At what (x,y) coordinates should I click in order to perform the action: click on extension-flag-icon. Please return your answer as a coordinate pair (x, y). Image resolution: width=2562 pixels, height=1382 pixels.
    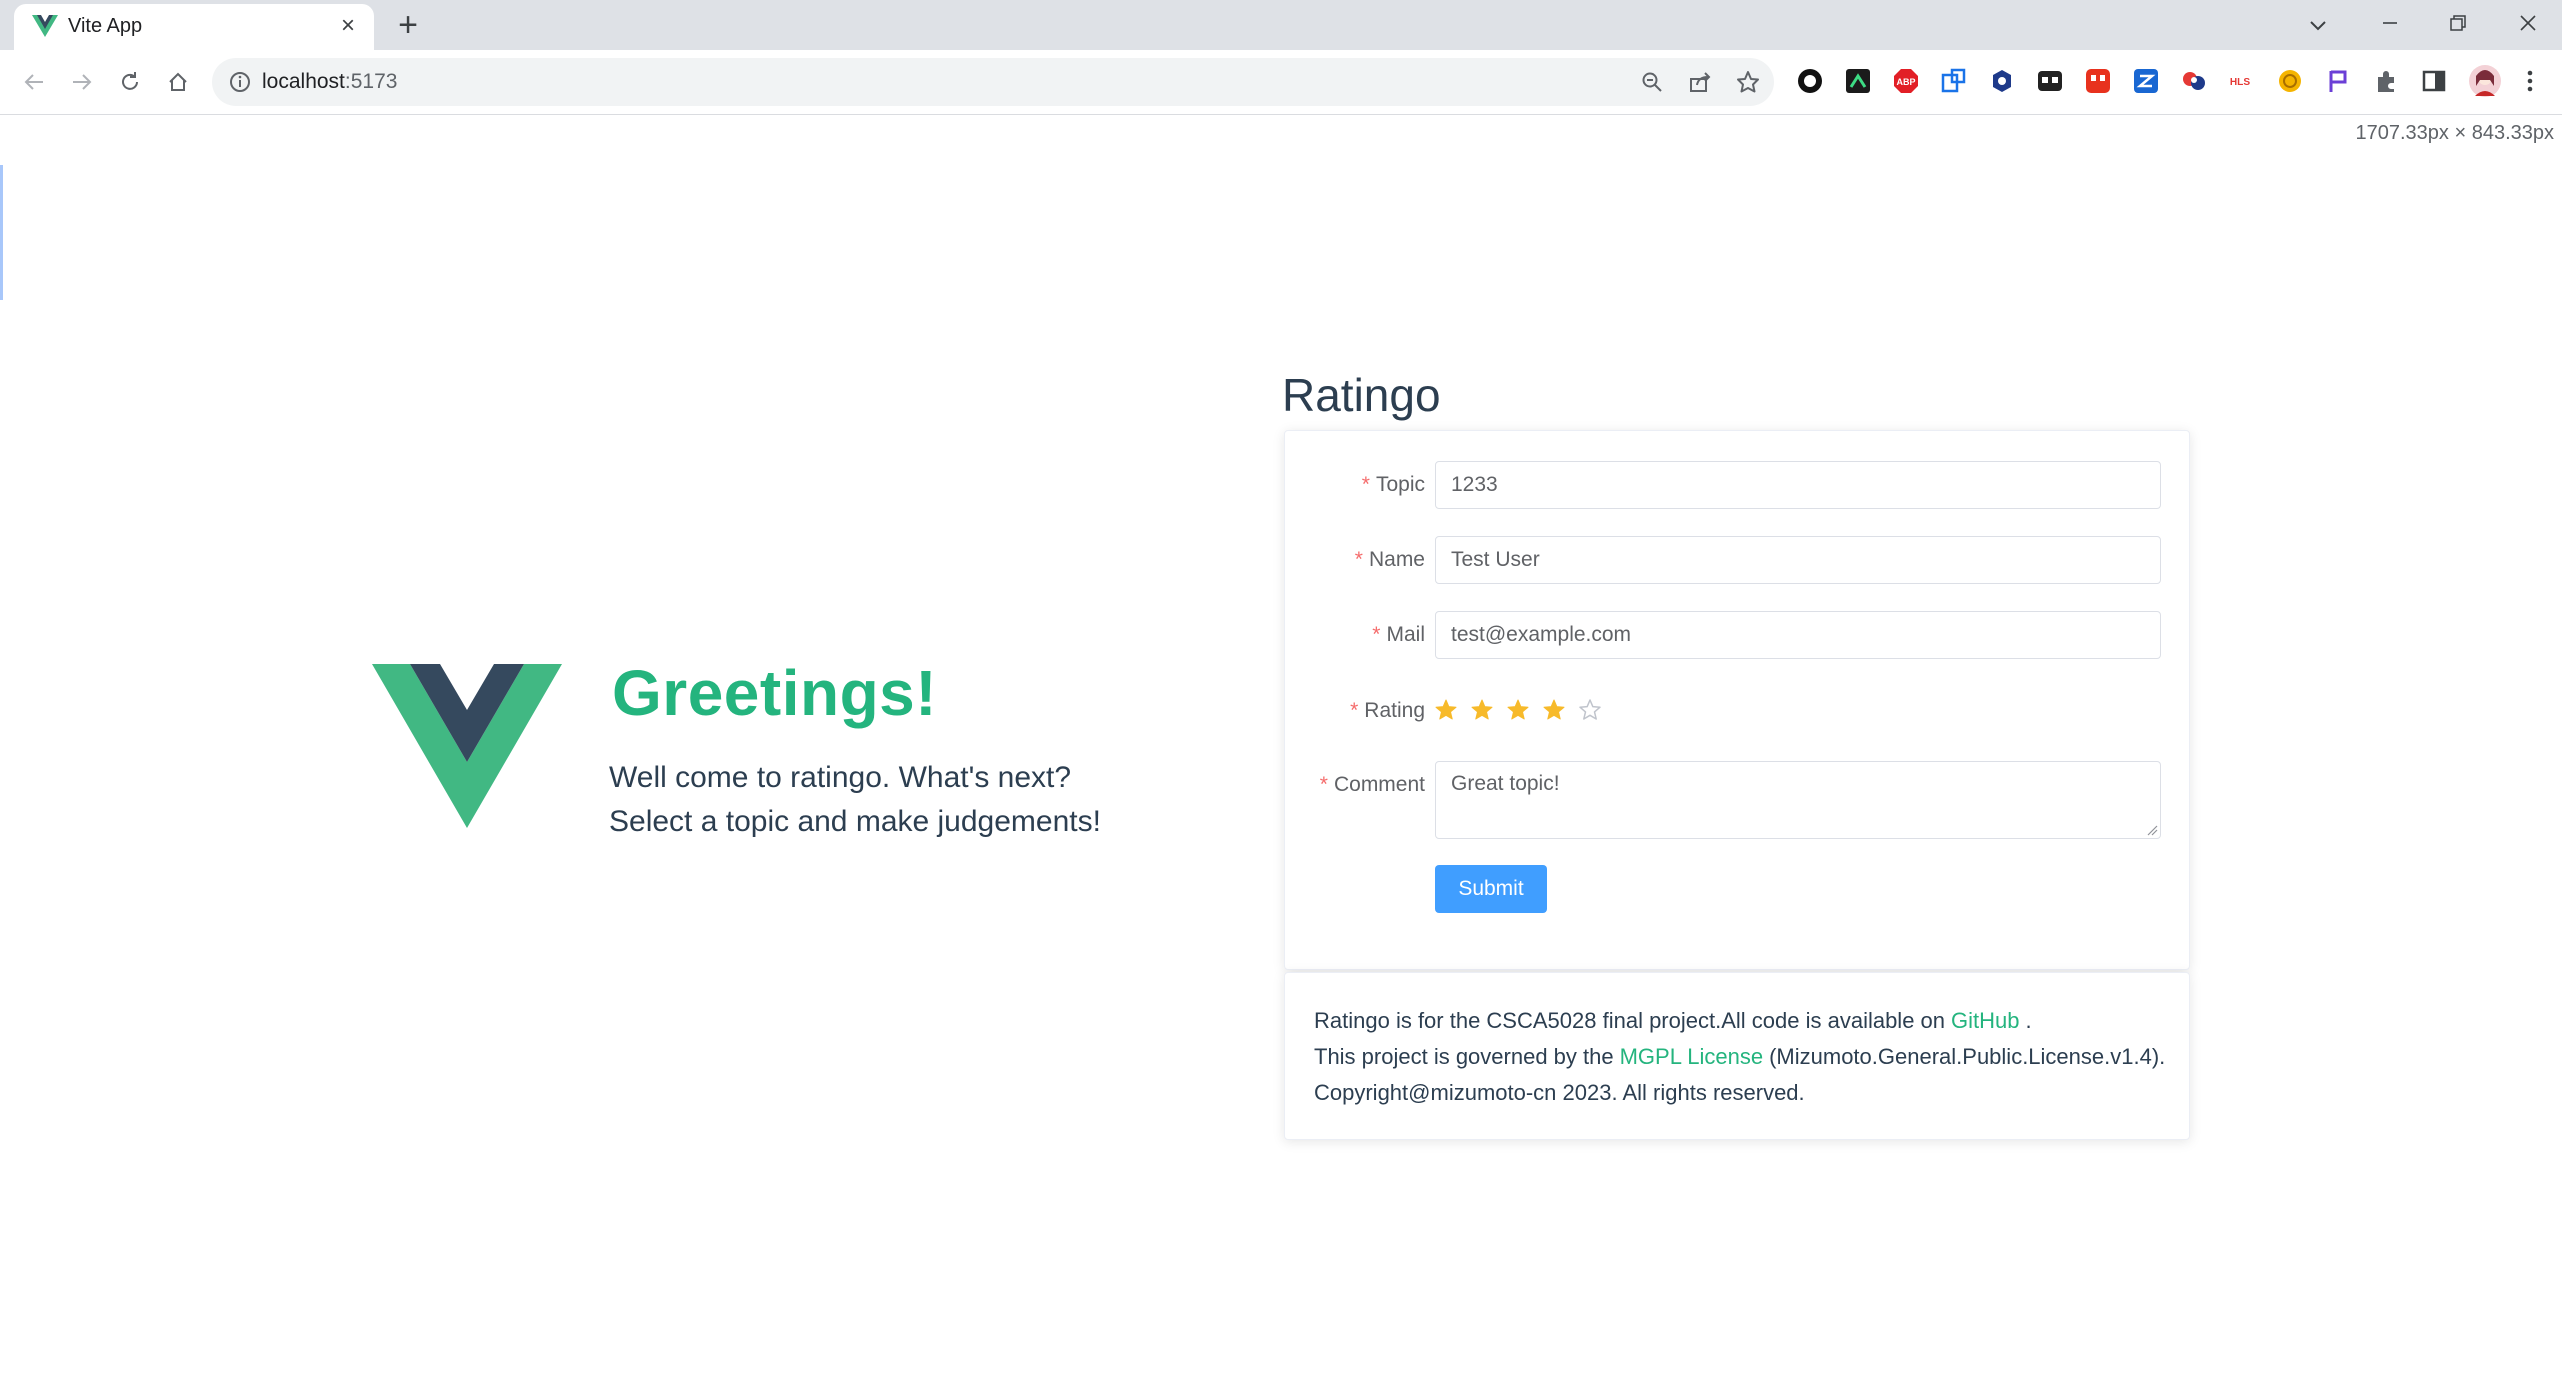
    Looking at the image, I should click on (2338, 81).